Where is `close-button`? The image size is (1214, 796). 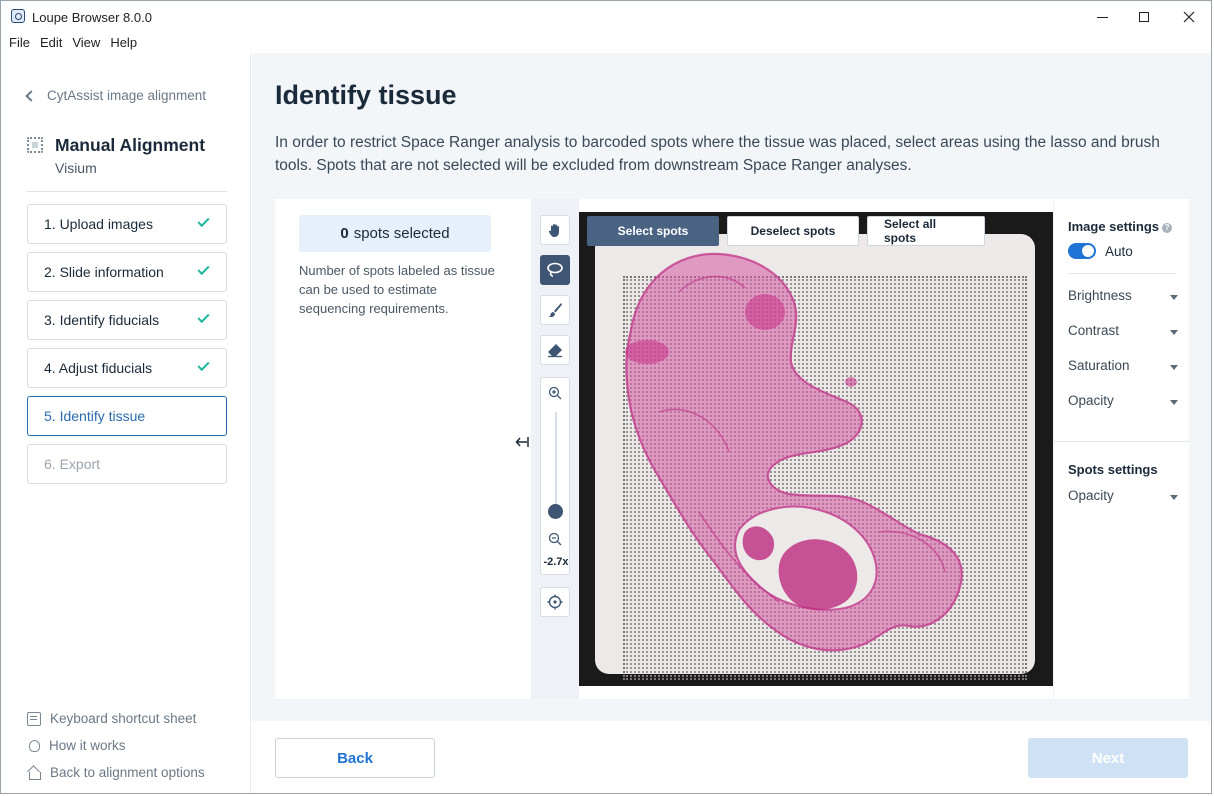 close-button is located at coordinates (1188, 17).